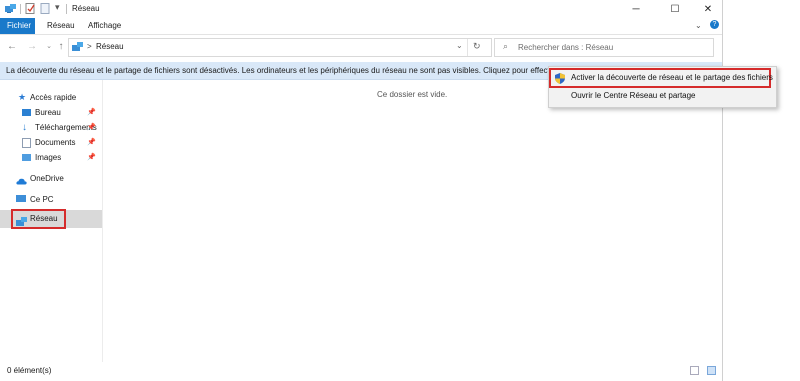 The height and width of the screenshot is (381, 800). I want to click on up-button: ↑, so click(61, 47).